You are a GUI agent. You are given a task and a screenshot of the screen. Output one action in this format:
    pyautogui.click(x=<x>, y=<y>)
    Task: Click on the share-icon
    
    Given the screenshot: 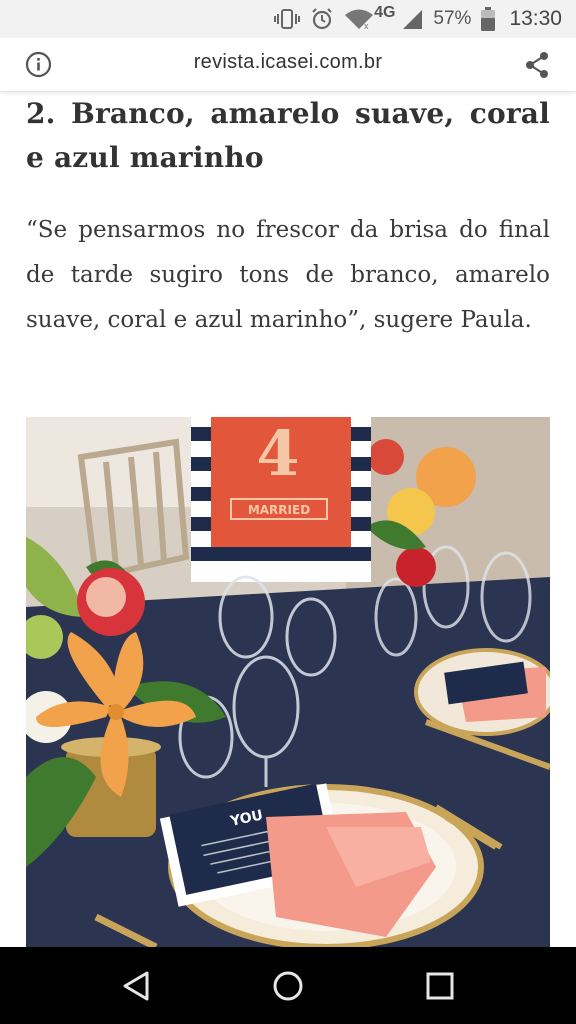 What is the action you would take?
    pyautogui.click(x=537, y=65)
    